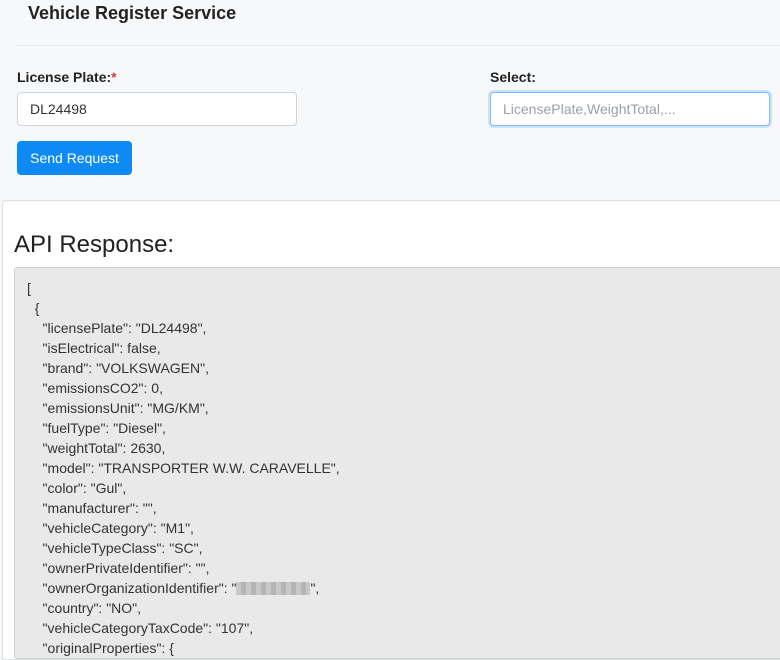  I want to click on code-line: "color": "Gul",, so click(77, 488).